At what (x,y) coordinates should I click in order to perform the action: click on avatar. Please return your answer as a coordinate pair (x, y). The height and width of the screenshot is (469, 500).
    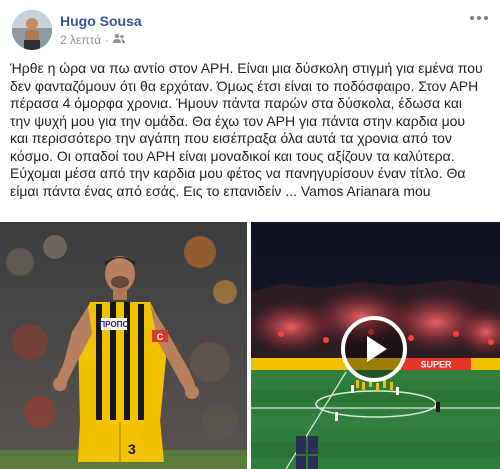
    Looking at the image, I should click on (32, 30).